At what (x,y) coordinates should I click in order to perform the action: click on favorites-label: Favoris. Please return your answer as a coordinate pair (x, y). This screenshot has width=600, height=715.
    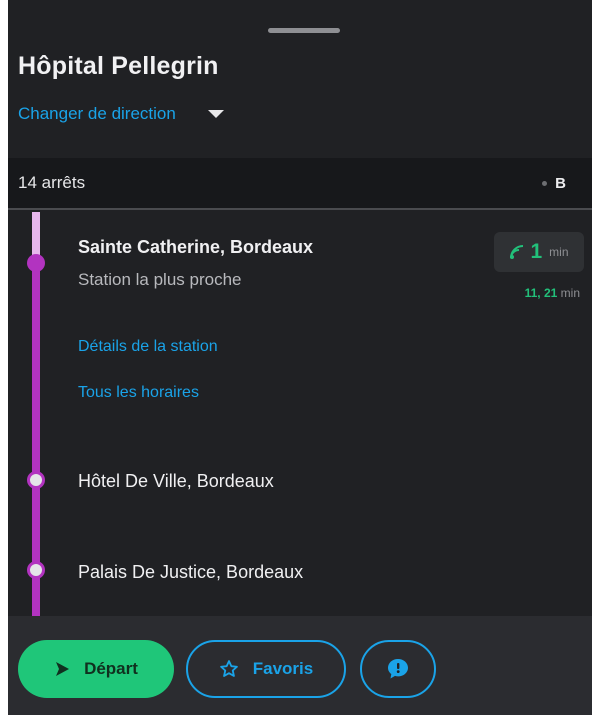
    Looking at the image, I should click on (283, 668).